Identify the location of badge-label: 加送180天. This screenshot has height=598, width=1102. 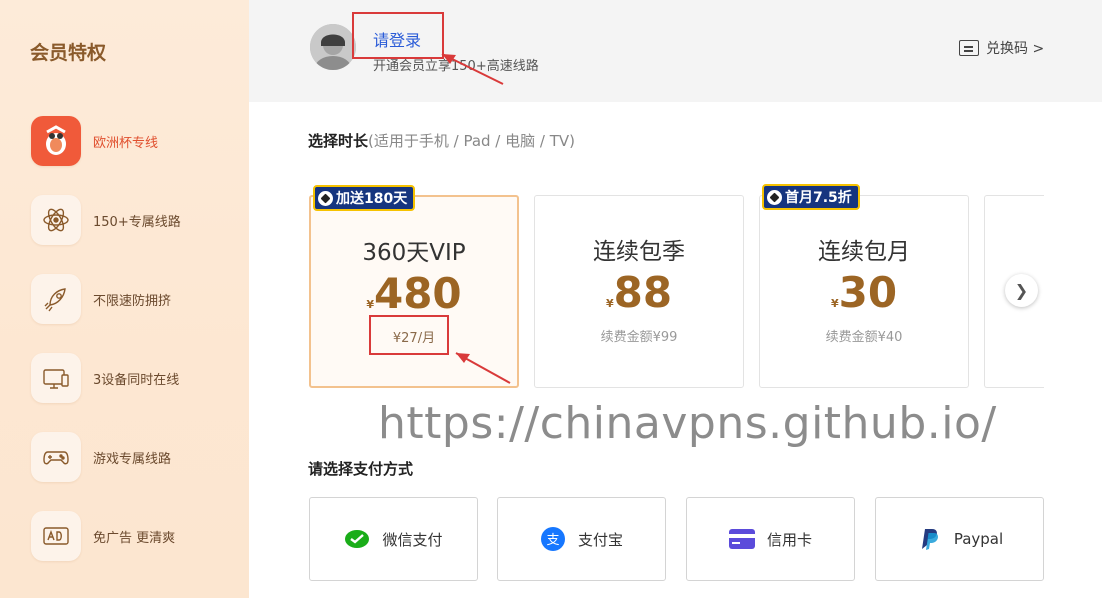
(372, 199).